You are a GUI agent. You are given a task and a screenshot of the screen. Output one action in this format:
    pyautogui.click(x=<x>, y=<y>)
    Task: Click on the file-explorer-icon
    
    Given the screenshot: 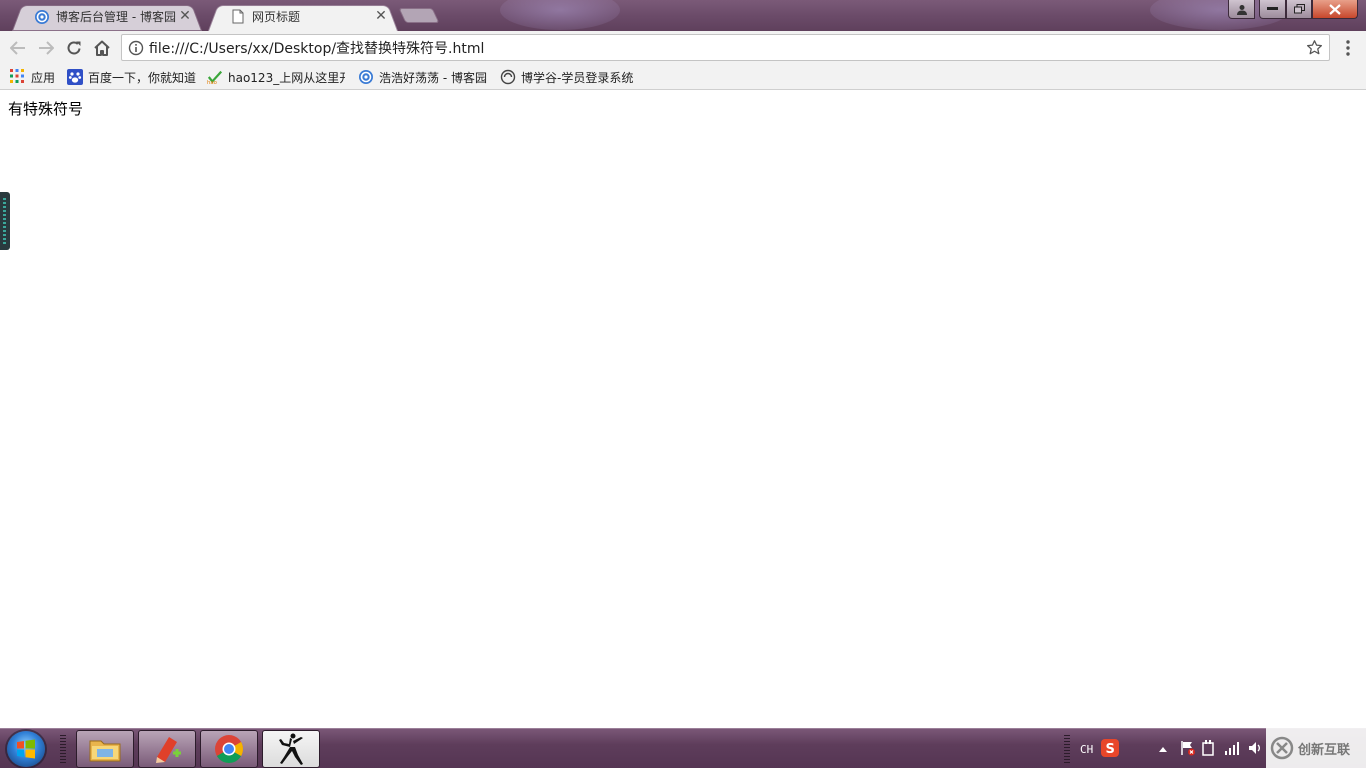 What is the action you would take?
    pyautogui.click(x=105, y=751)
    